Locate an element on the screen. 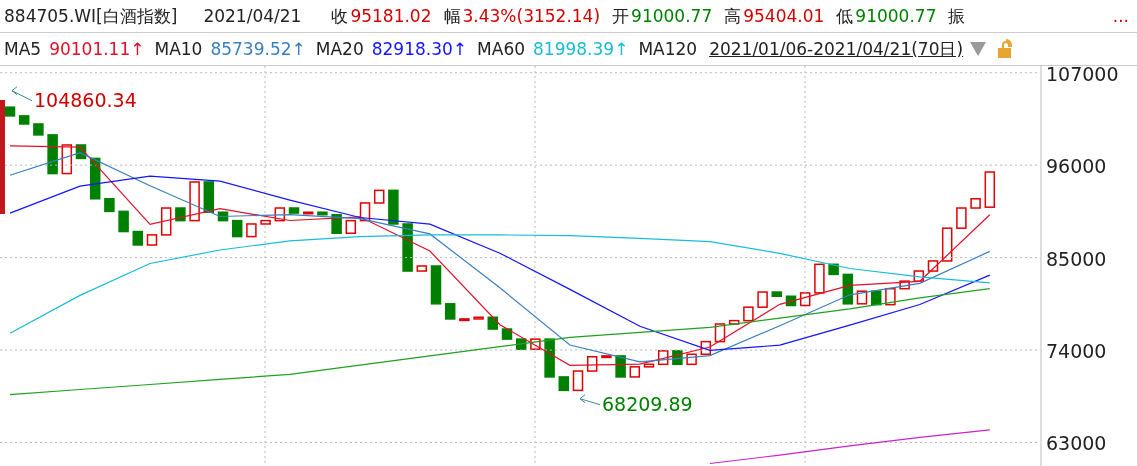 This screenshot has width=1137, height=466. axis-label: 63000 is located at coordinates (1076, 443).